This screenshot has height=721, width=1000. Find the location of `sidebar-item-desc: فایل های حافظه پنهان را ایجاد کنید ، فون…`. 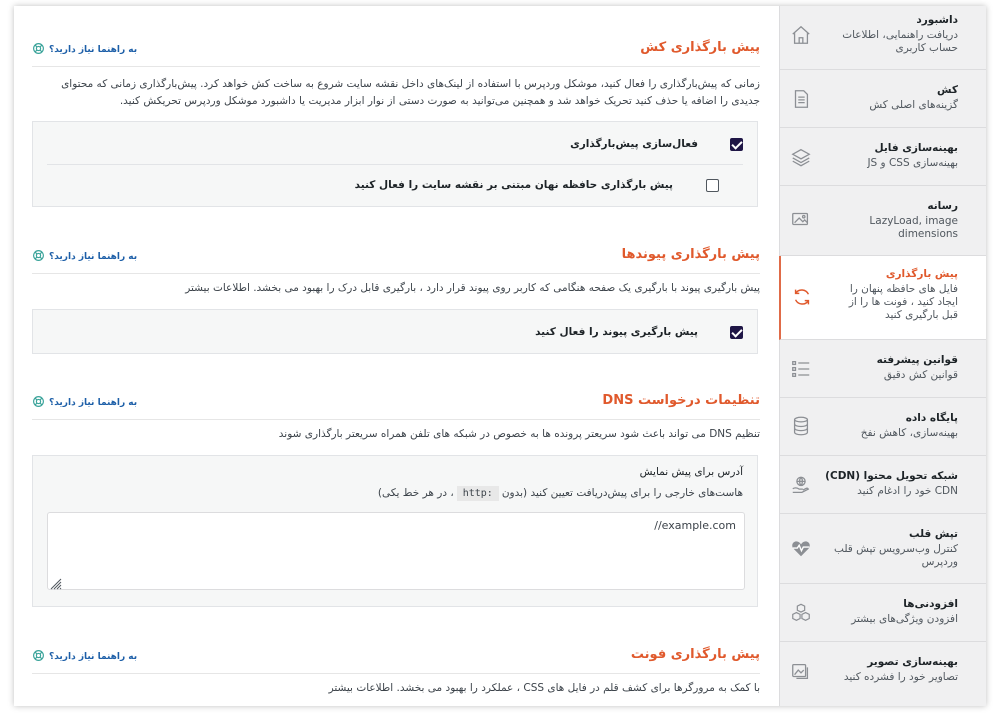

sidebar-item-desc: فایل های حافظه پنهان را ایجاد کنید ، فون… is located at coordinates (903, 302).